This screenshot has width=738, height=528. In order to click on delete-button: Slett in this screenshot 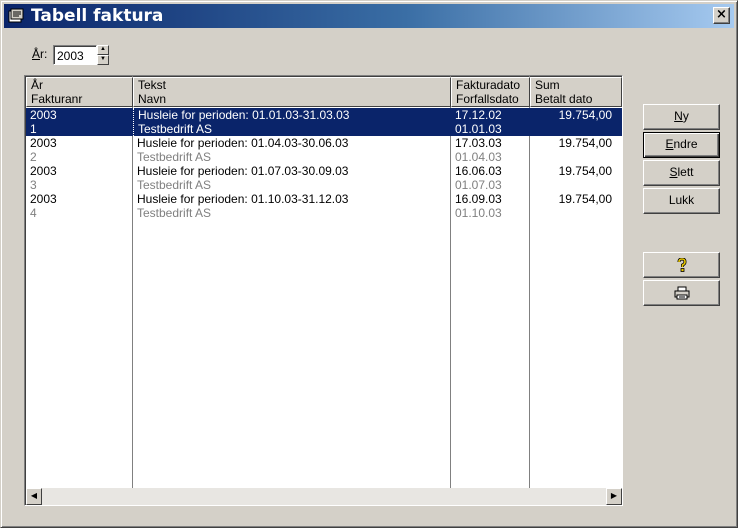, I will do `click(681, 173)`.